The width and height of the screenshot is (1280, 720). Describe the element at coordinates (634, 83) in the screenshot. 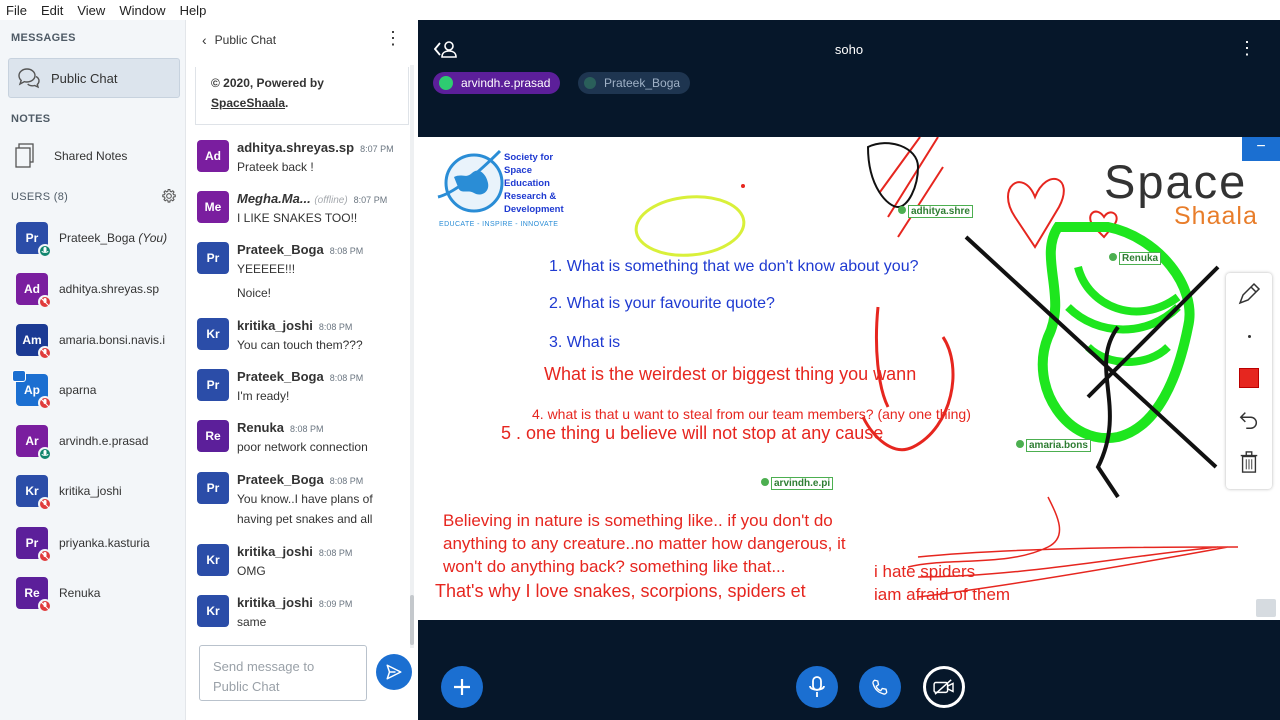

I see `talking-indicator: Prateek_Boga` at that location.